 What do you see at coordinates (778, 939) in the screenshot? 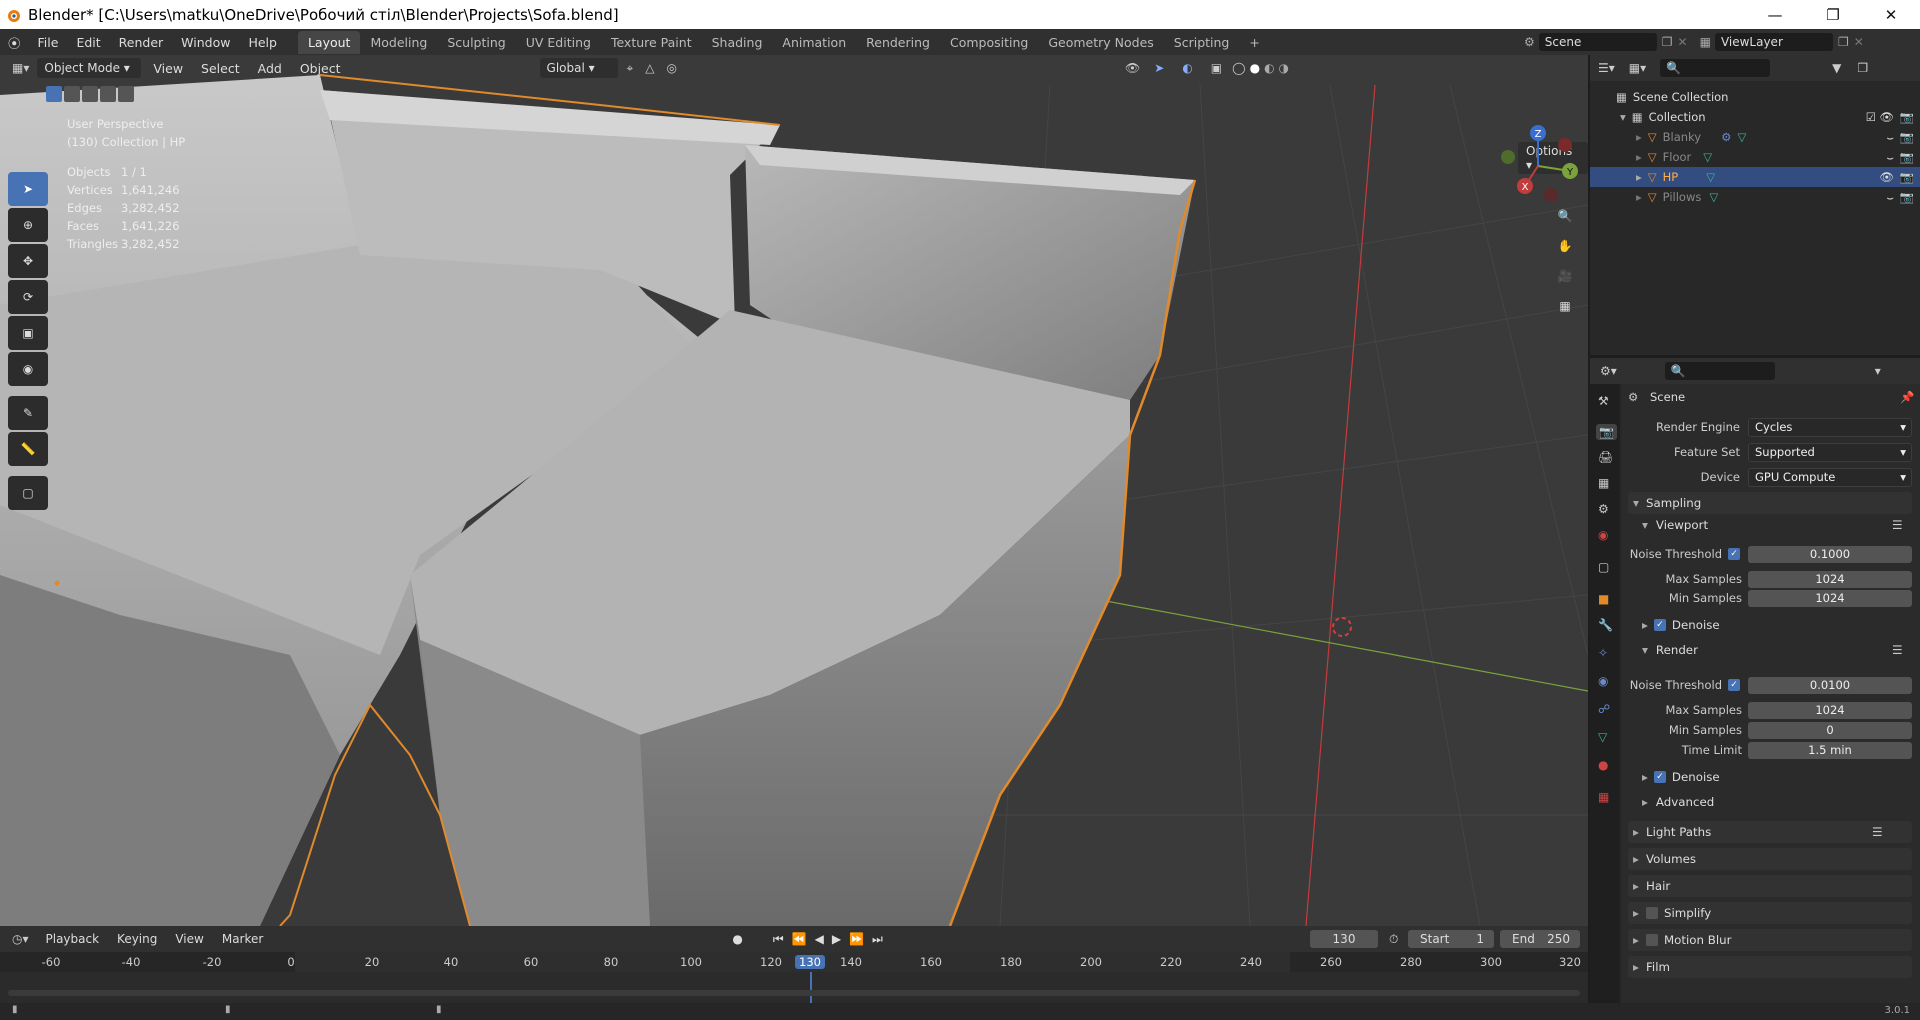
I see `jump-start-icon: ⏮` at bounding box center [778, 939].